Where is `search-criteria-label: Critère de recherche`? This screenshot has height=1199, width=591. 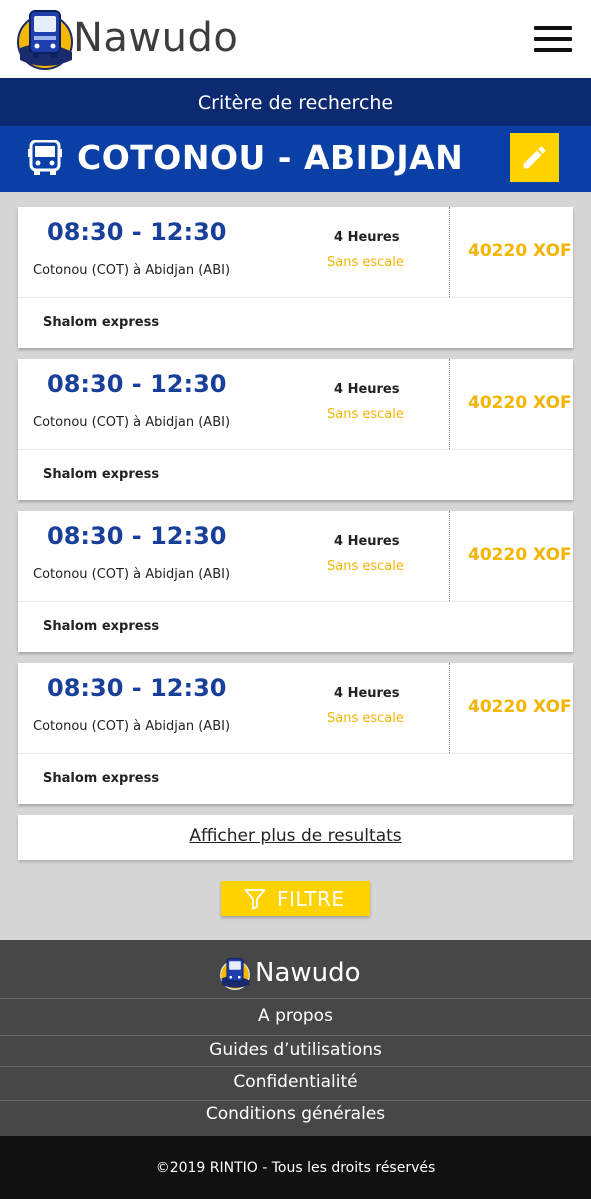
search-criteria-label: Critère de recherche is located at coordinates (295, 102).